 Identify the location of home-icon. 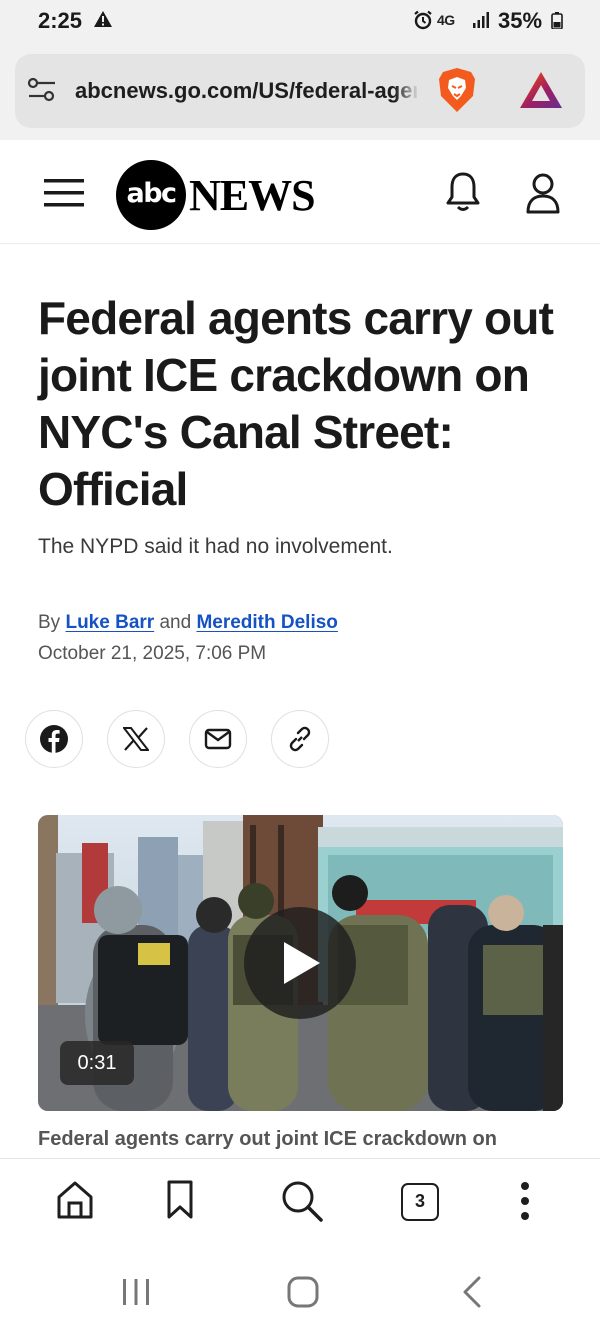
(75, 1200).